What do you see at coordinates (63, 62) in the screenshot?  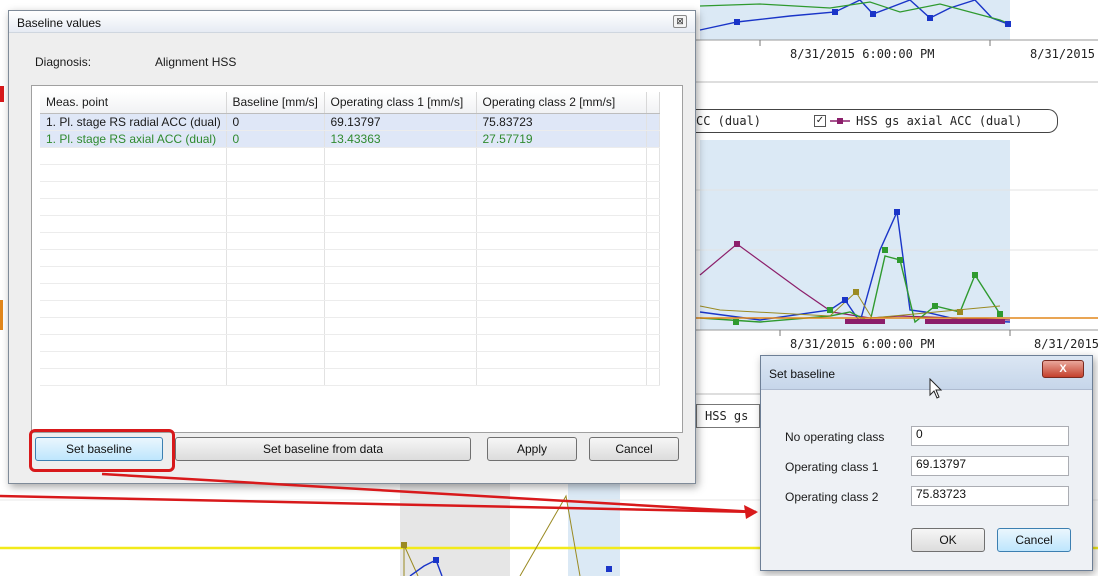 I see `diagnosis-label: Diagnosis:` at bounding box center [63, 62].